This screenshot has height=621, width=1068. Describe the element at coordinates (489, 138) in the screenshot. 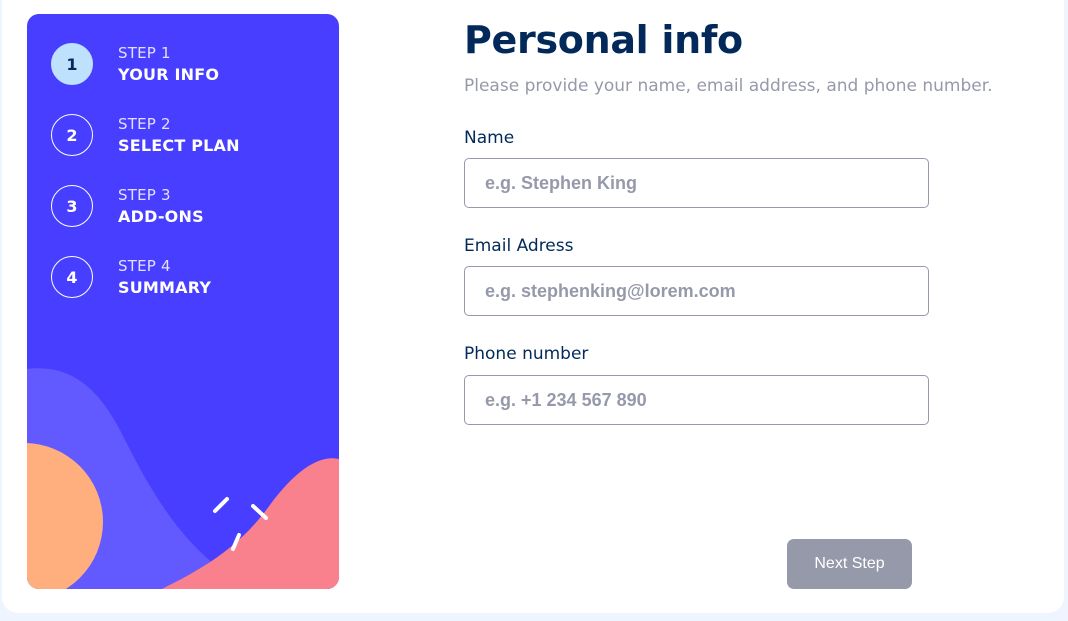

I see `name-label: Name` at that location.